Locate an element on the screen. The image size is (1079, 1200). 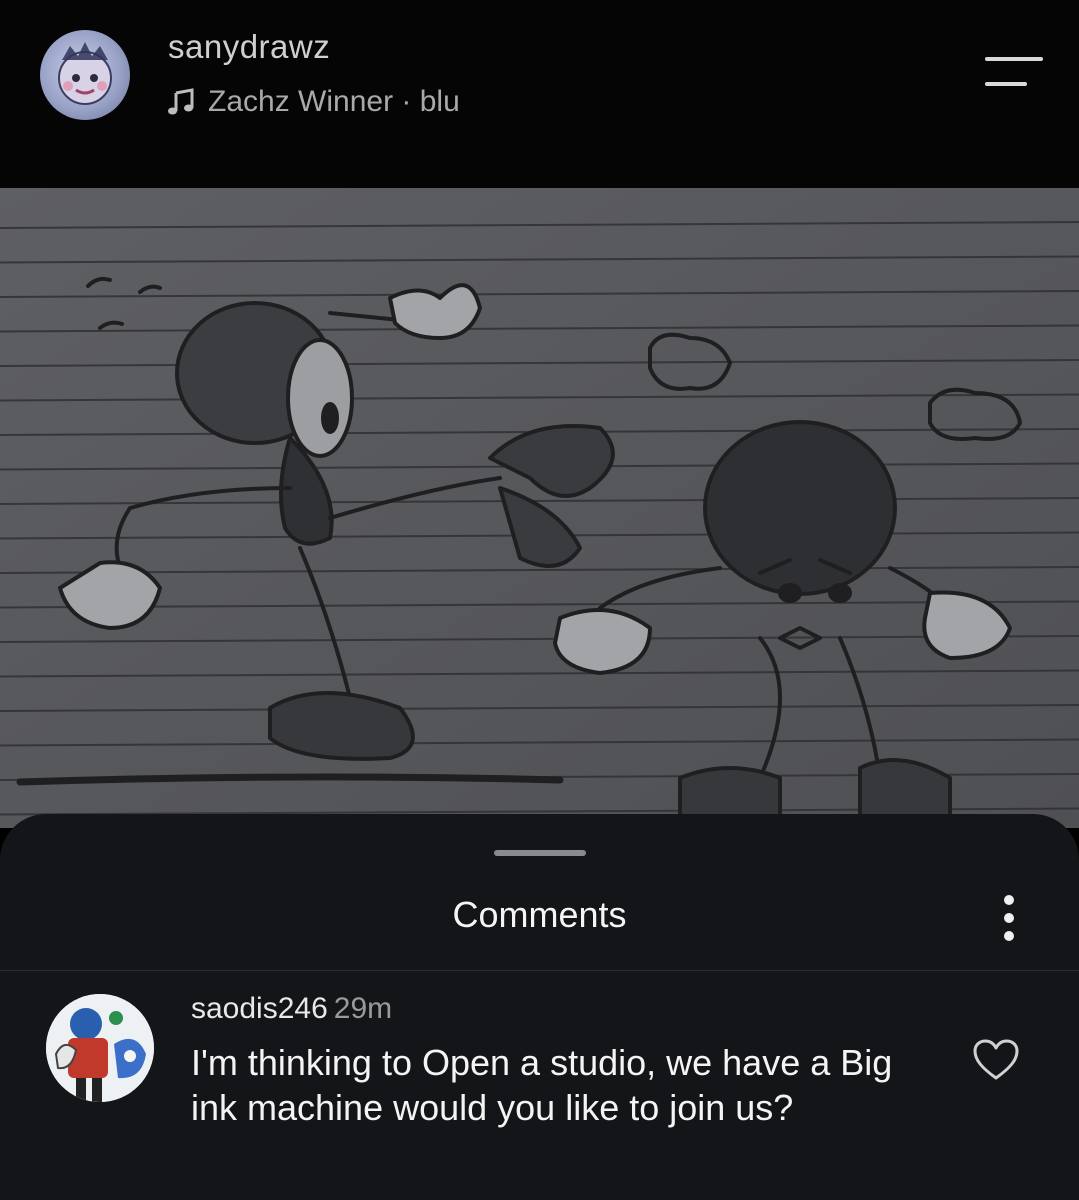
comment-meta: saodis246 29m is located at coordinates (291, 1009).